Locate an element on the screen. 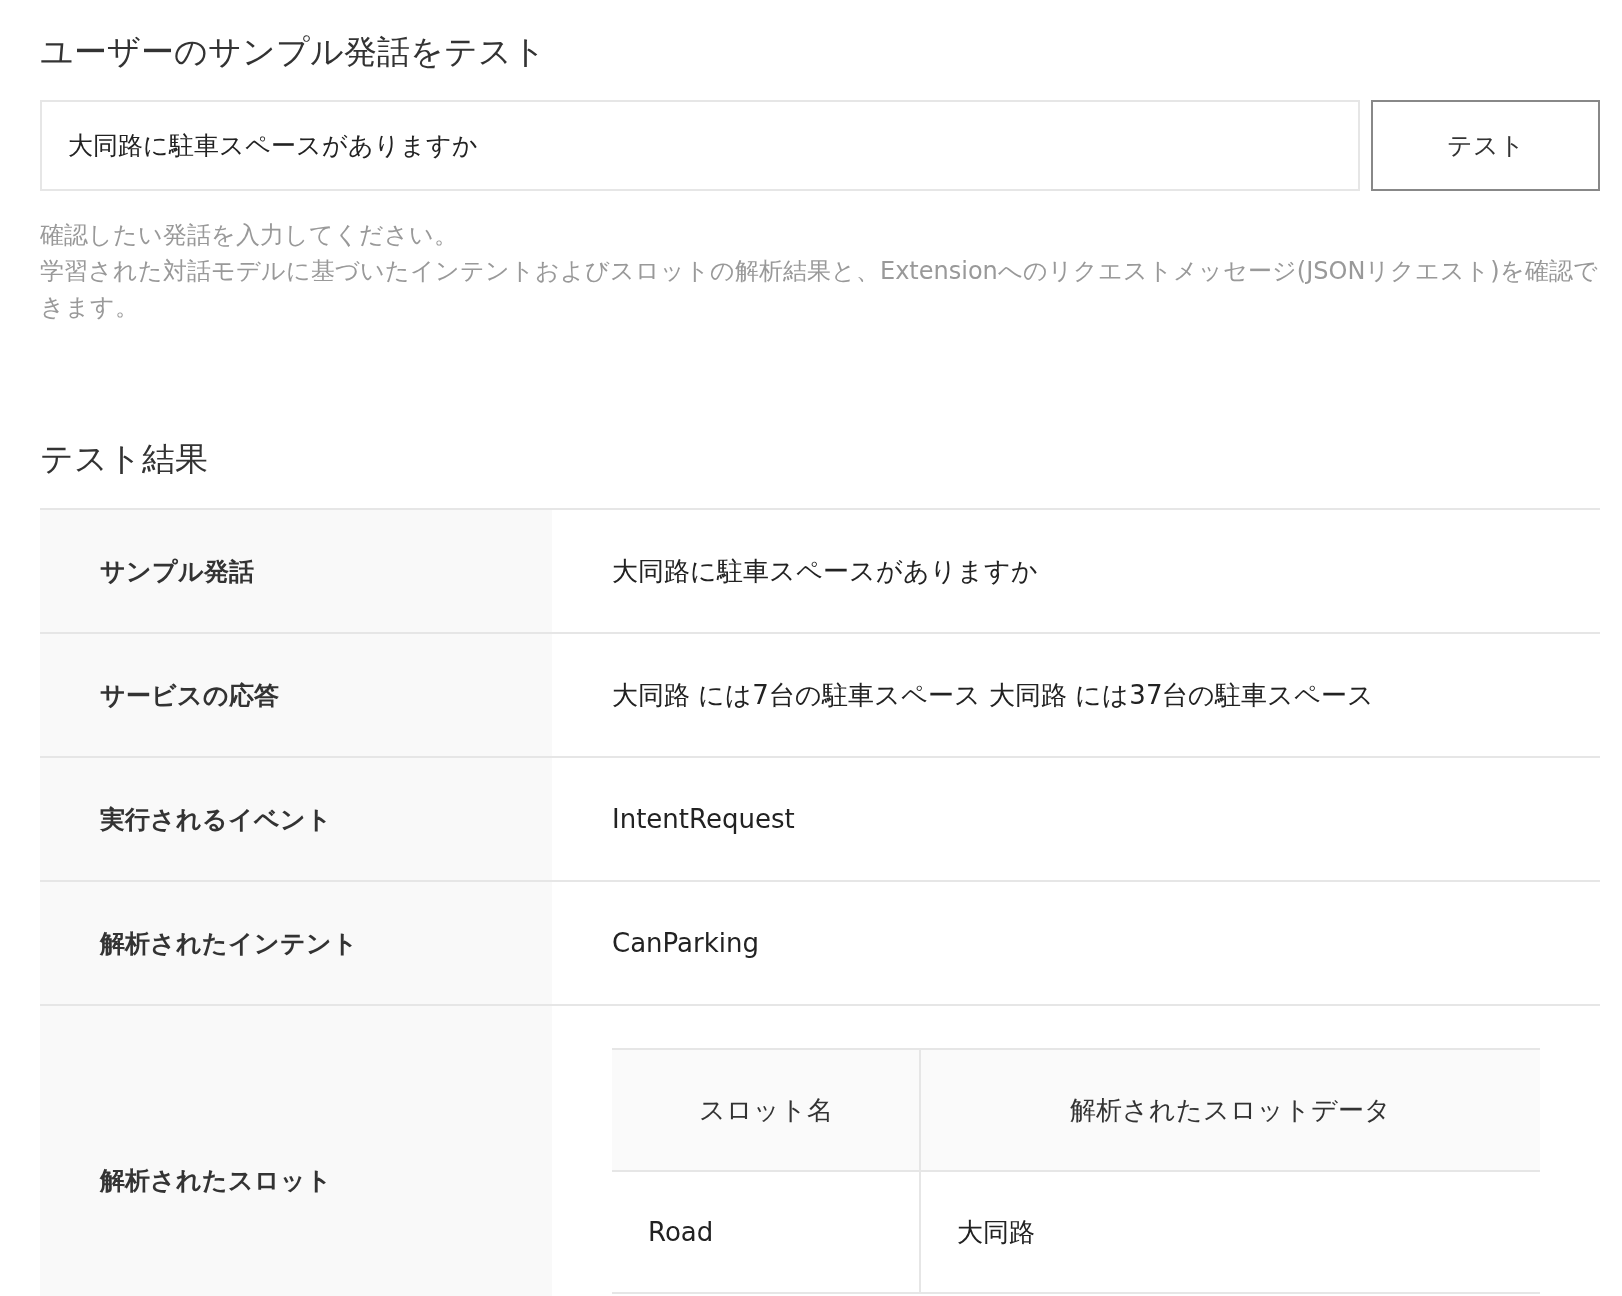 This screenshot has height=1296, width=1622. row-label-cell: 解析されたインテント is located at coordinates (296, 943).